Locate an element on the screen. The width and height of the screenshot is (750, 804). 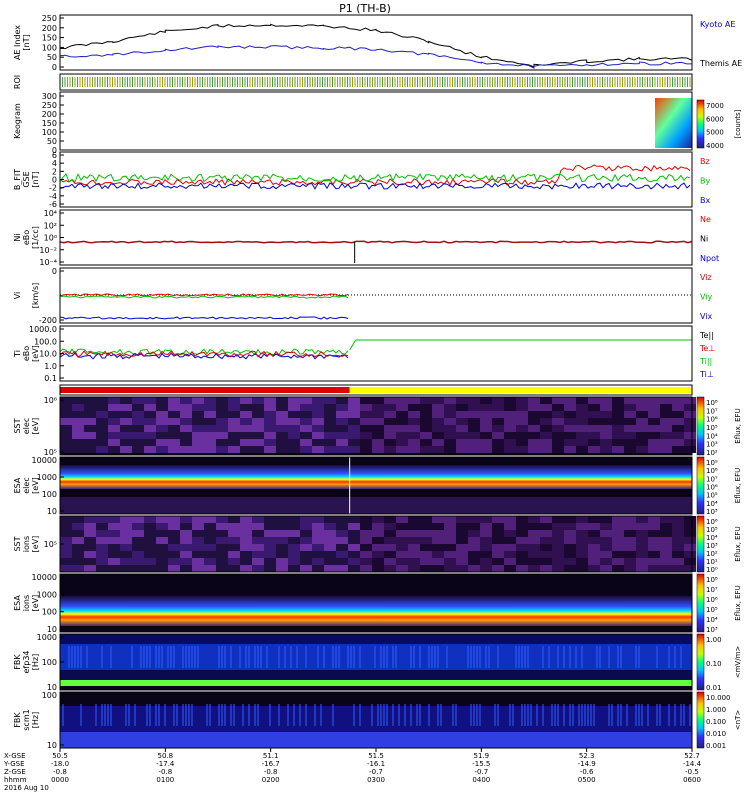
y-axis-label: FBK is located at coordinates (17, 662).